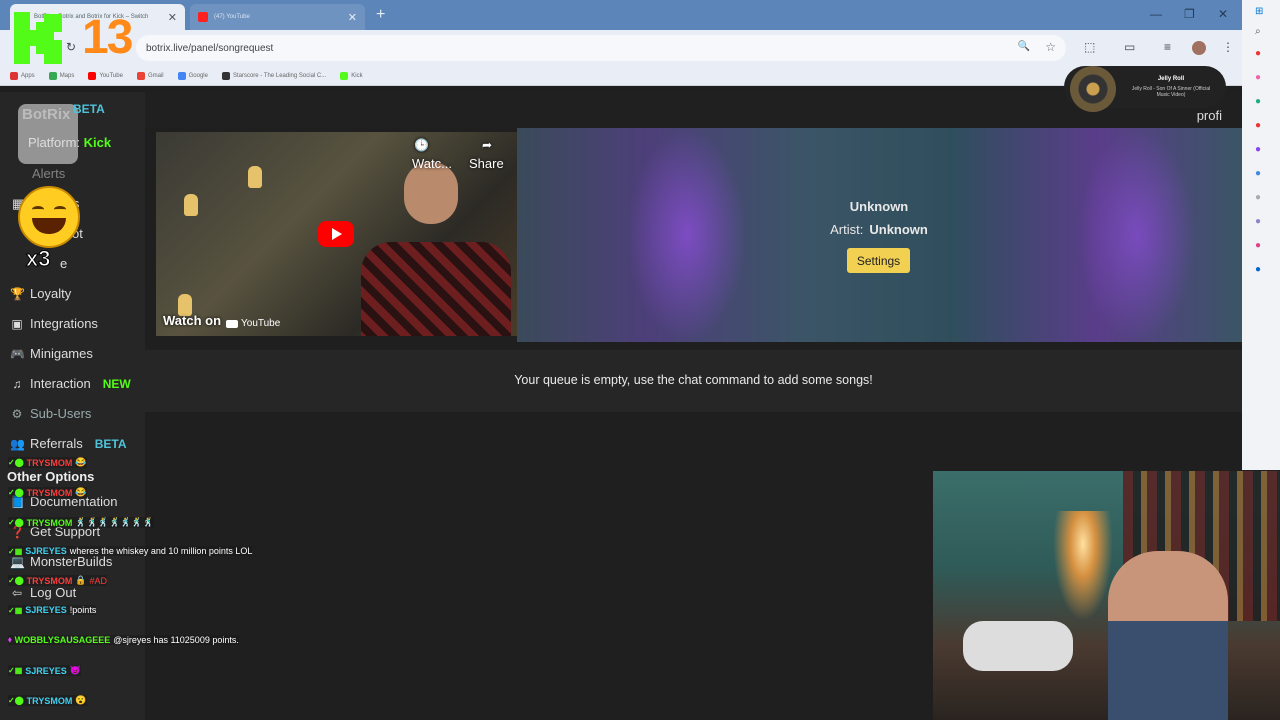 This screenshot has height=720, width=1280. Describe the element at coordinates (52, 610) in the screenshot. I see `chat-message: ✓▦ SJREYES !points` at that location.